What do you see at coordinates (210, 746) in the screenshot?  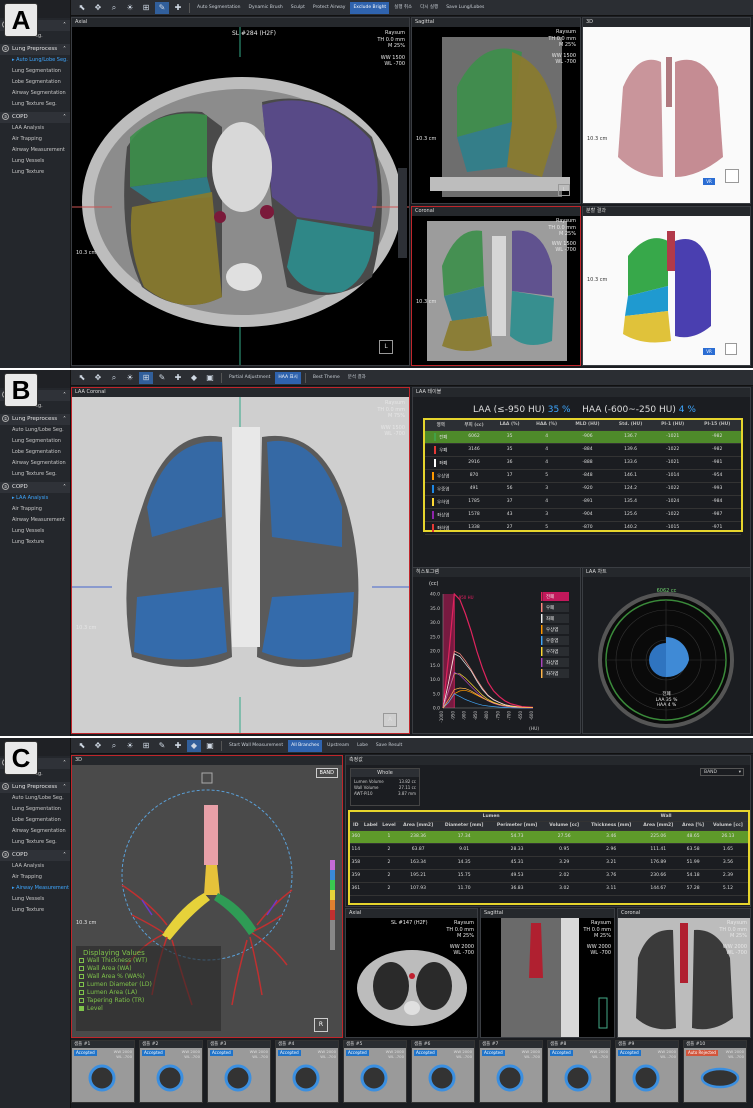 I see `mask-tool-icon: ▣` at bounding box center [210, 746].